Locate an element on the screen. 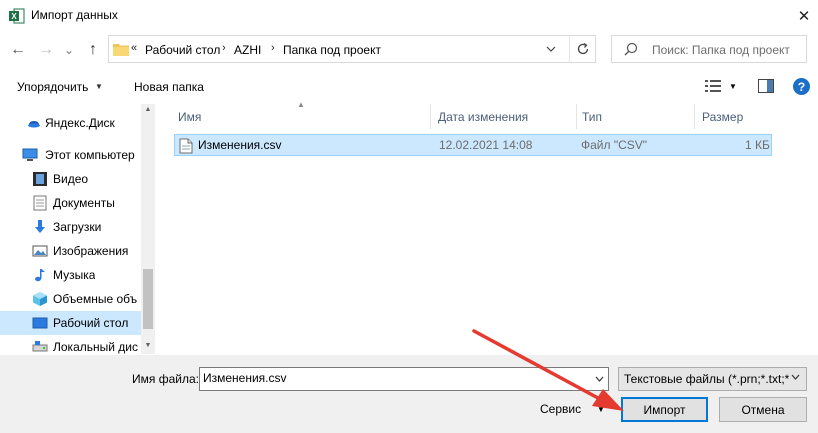 Image resolution: width=818 pixels, height=433 pixels. up-button: ↑ is located at coordinates (93, 50).